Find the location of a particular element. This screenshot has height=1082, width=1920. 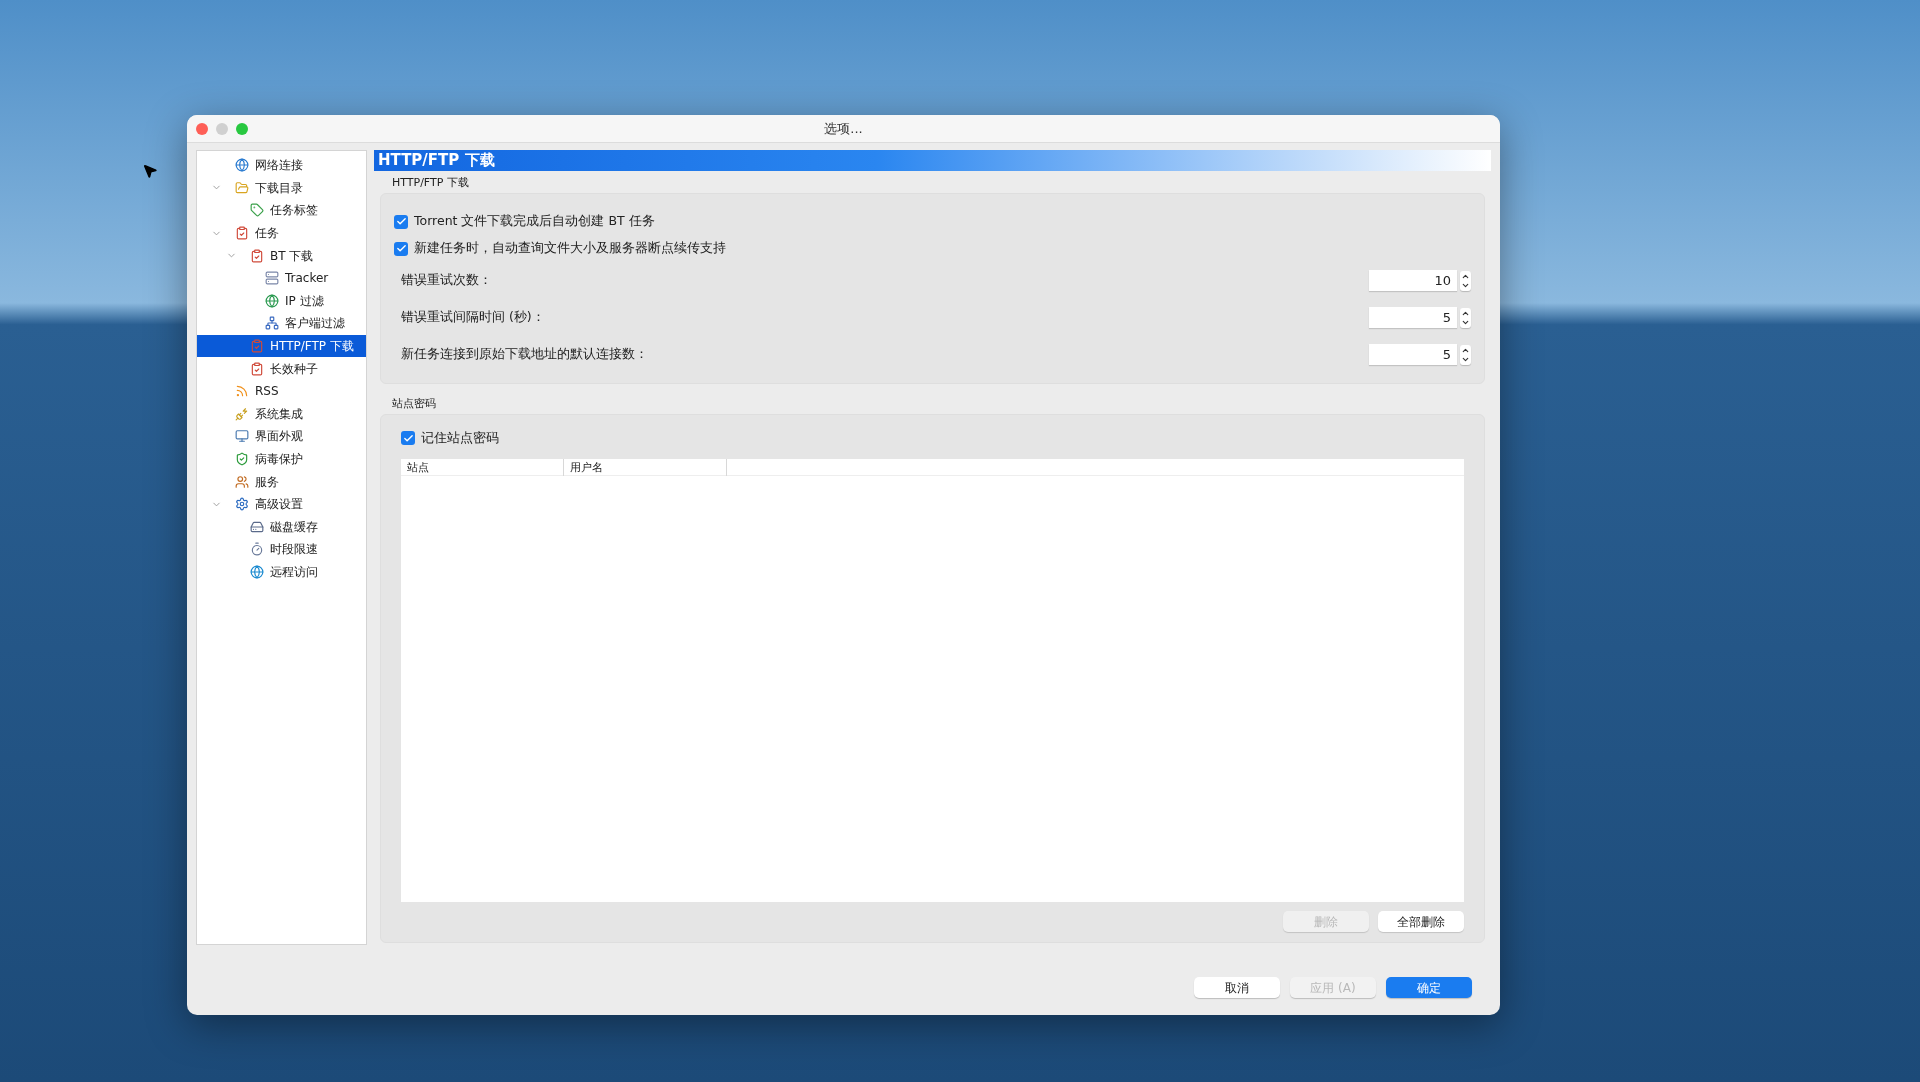

network-icon is located at coordinates (272, 323).